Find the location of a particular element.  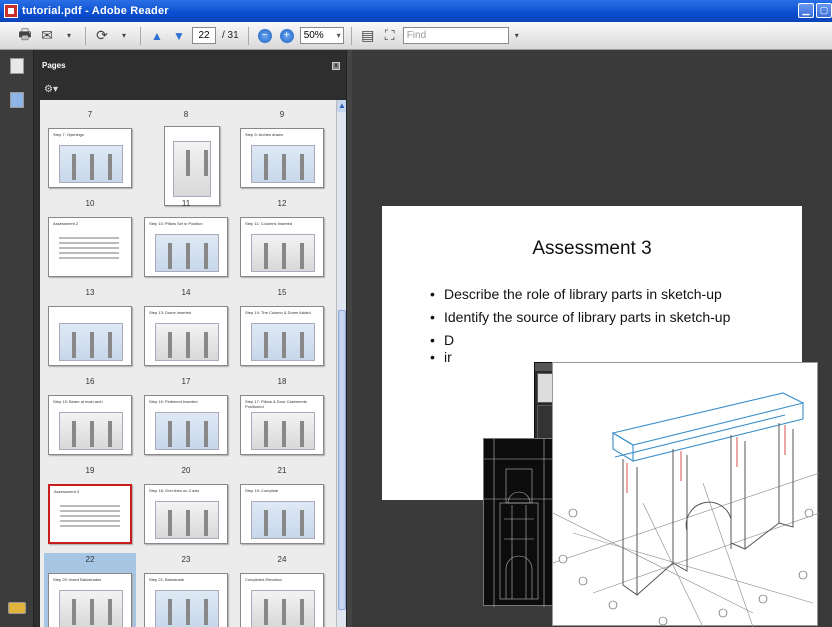

thumbnail-caption: Step 7: Openings is located at coordinates (68, 134).